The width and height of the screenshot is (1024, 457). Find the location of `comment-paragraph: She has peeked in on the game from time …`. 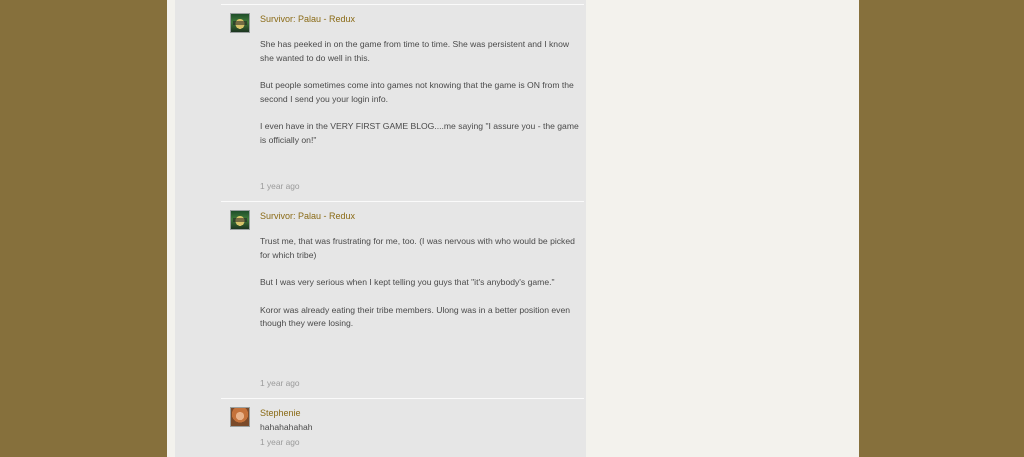

comment-paragraph: She has peeked in on the game from time … is located at coordinates (415, 51).